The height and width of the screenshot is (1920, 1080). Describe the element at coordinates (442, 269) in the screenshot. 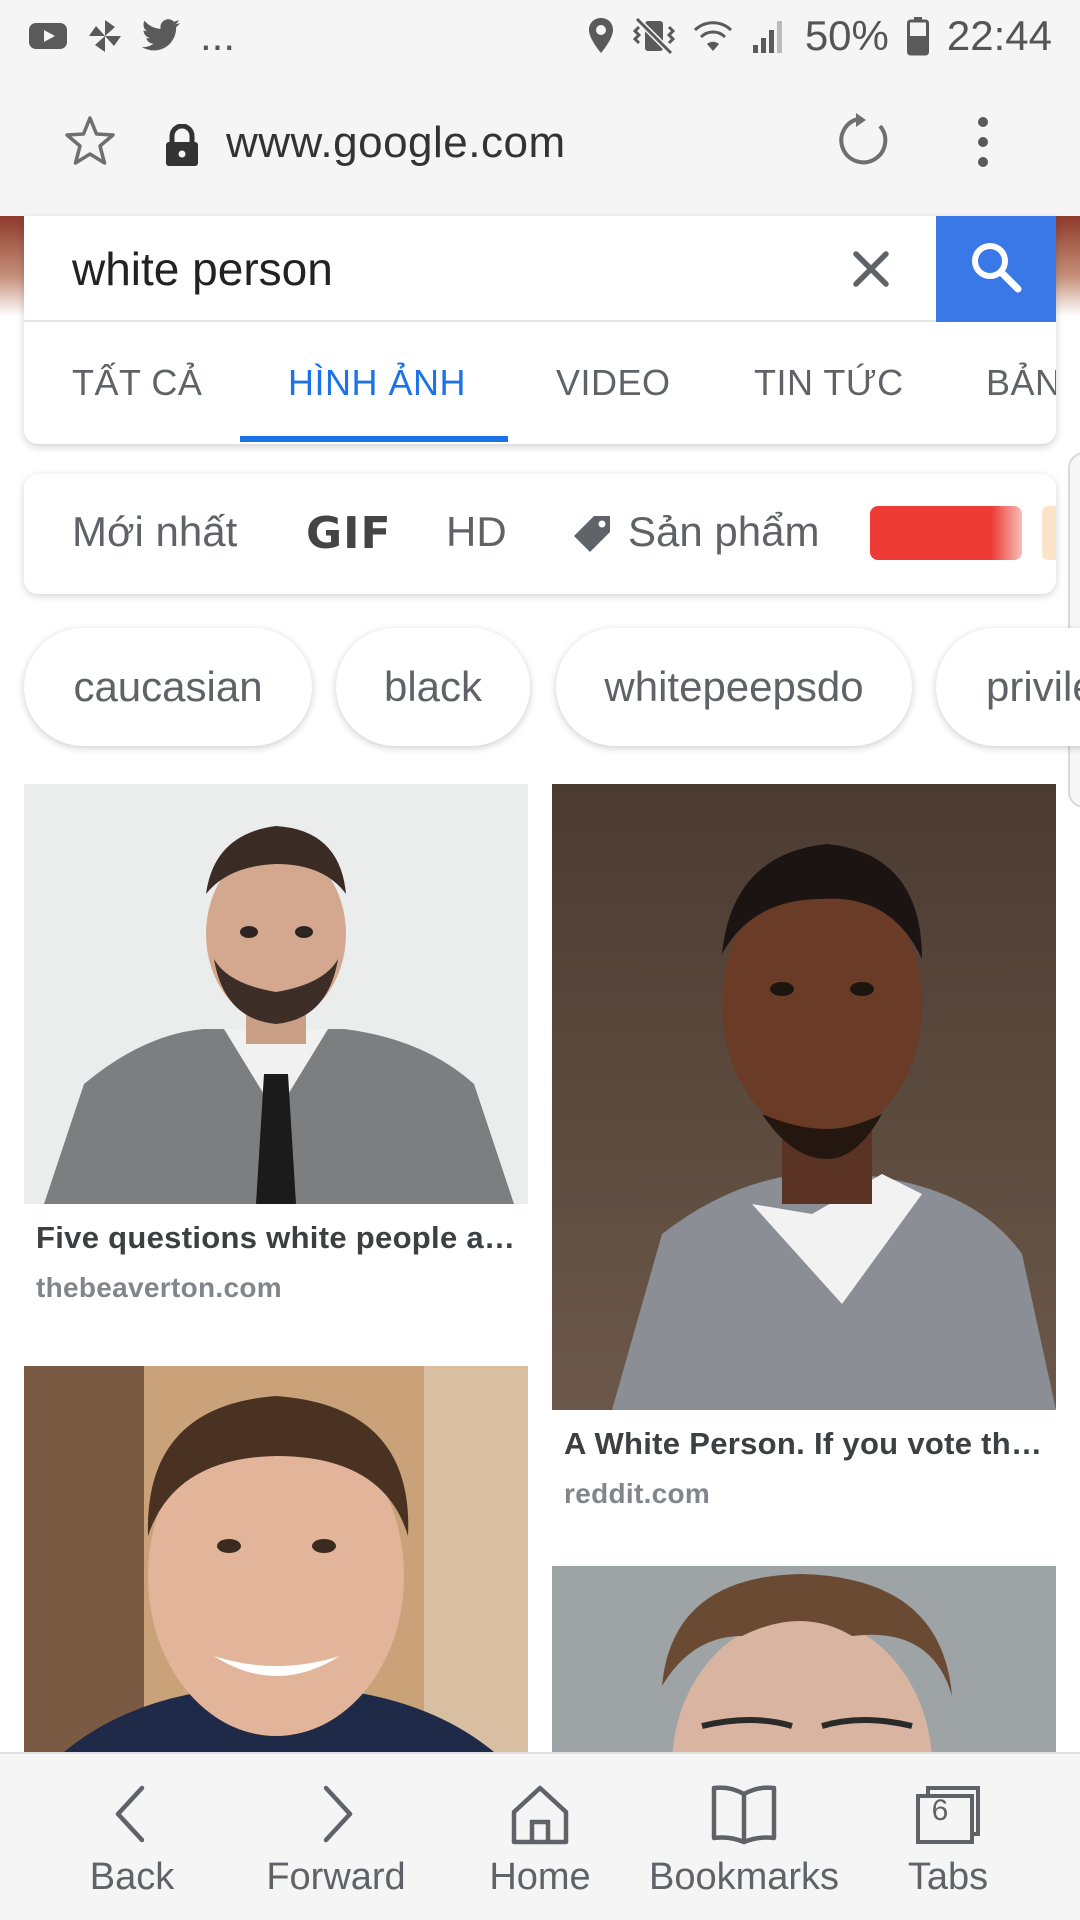

I see `search-input` at that location.